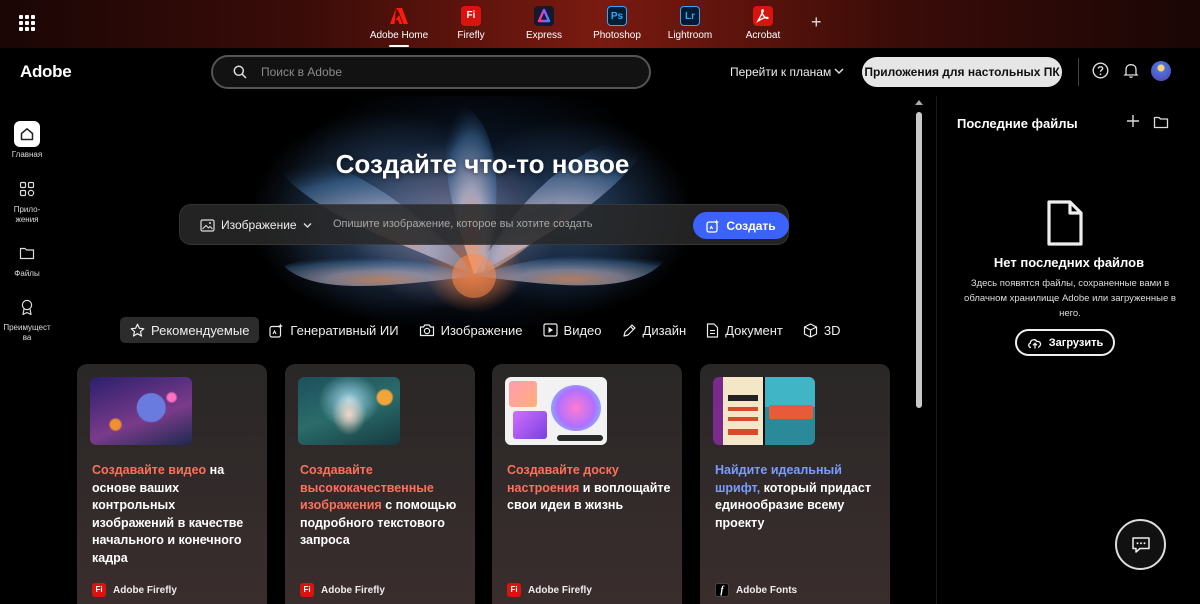  What do you see at coordinates (481, 330) in the screenshot?
I see `filter-label: Изображение` at bounding box center [481, 330].